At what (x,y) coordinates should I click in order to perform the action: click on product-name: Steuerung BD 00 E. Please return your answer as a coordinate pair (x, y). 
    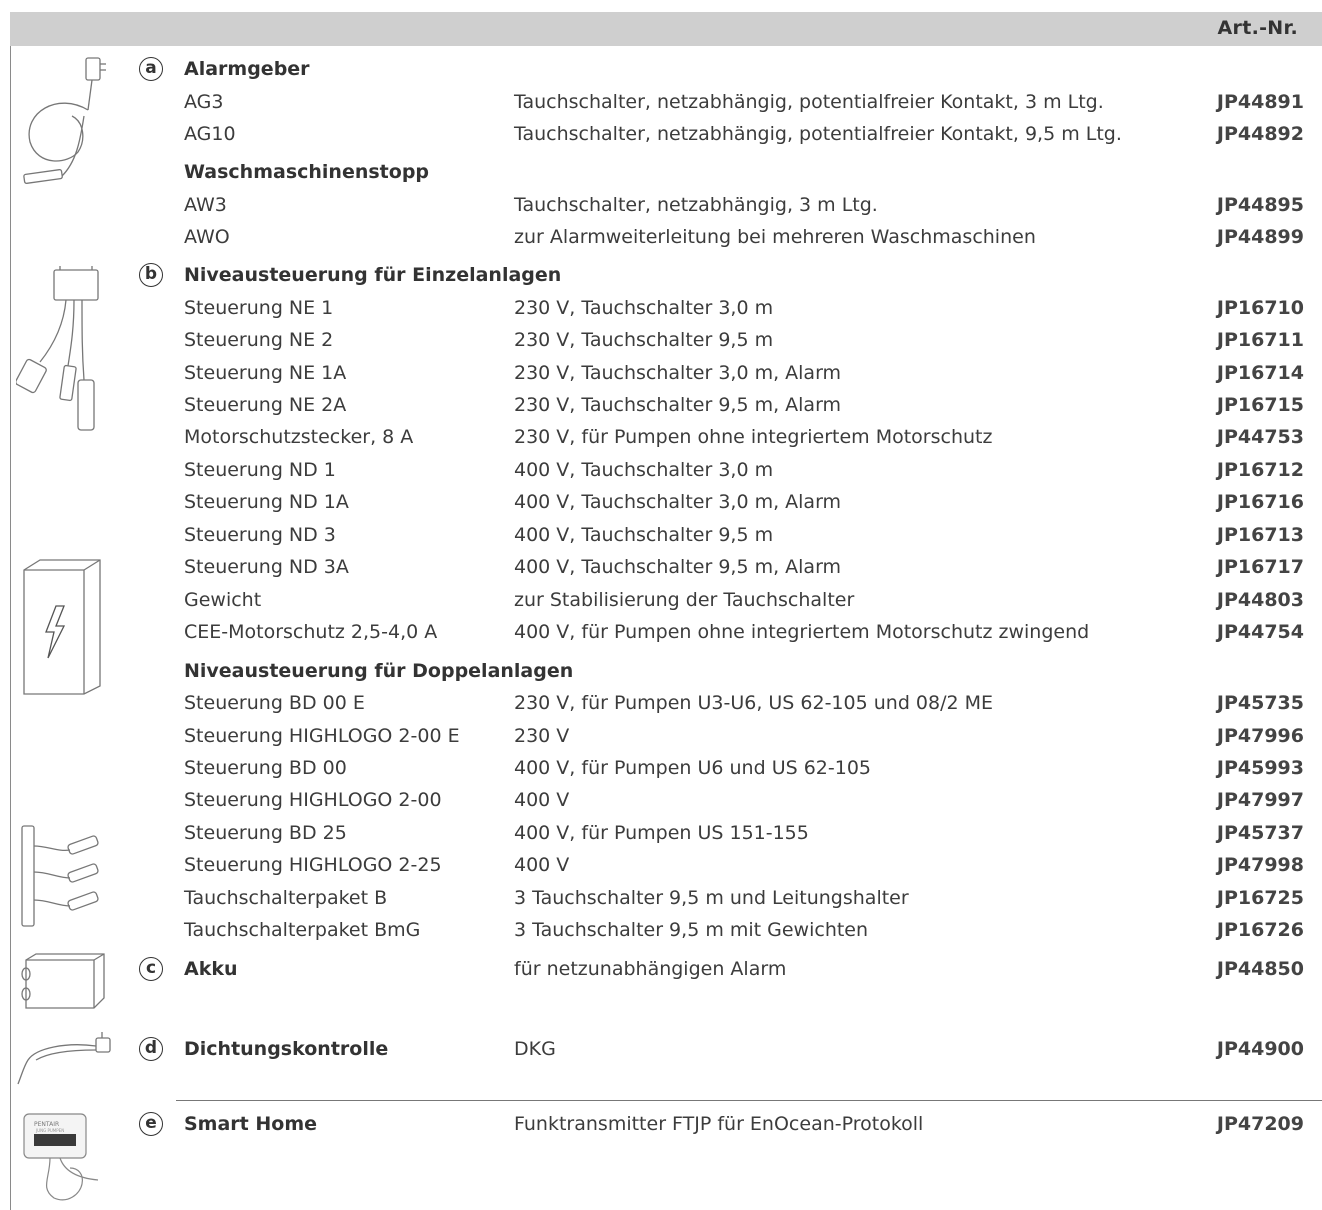
    Looking at the image, I should click on (274, 703).